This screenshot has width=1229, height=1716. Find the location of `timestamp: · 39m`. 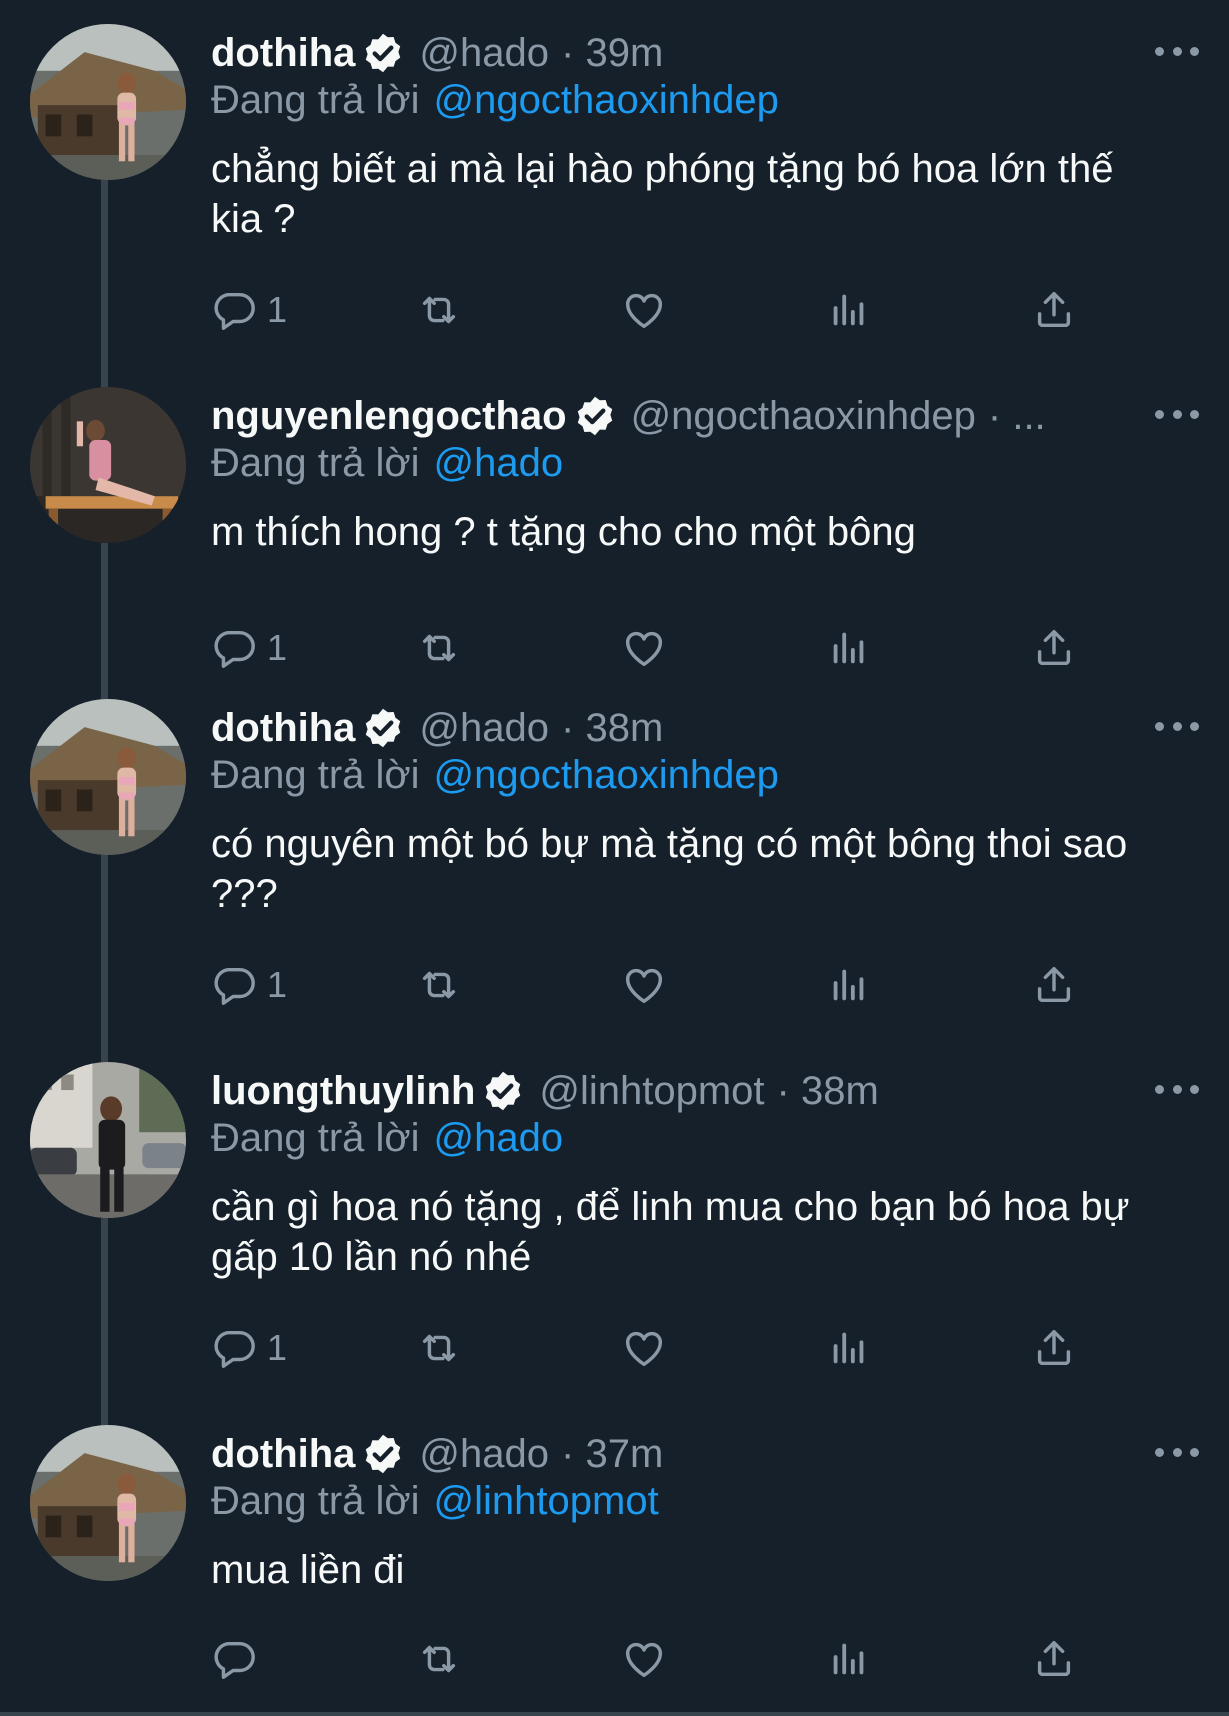

timestamp: · 39m is located at coordinates (612, 53).